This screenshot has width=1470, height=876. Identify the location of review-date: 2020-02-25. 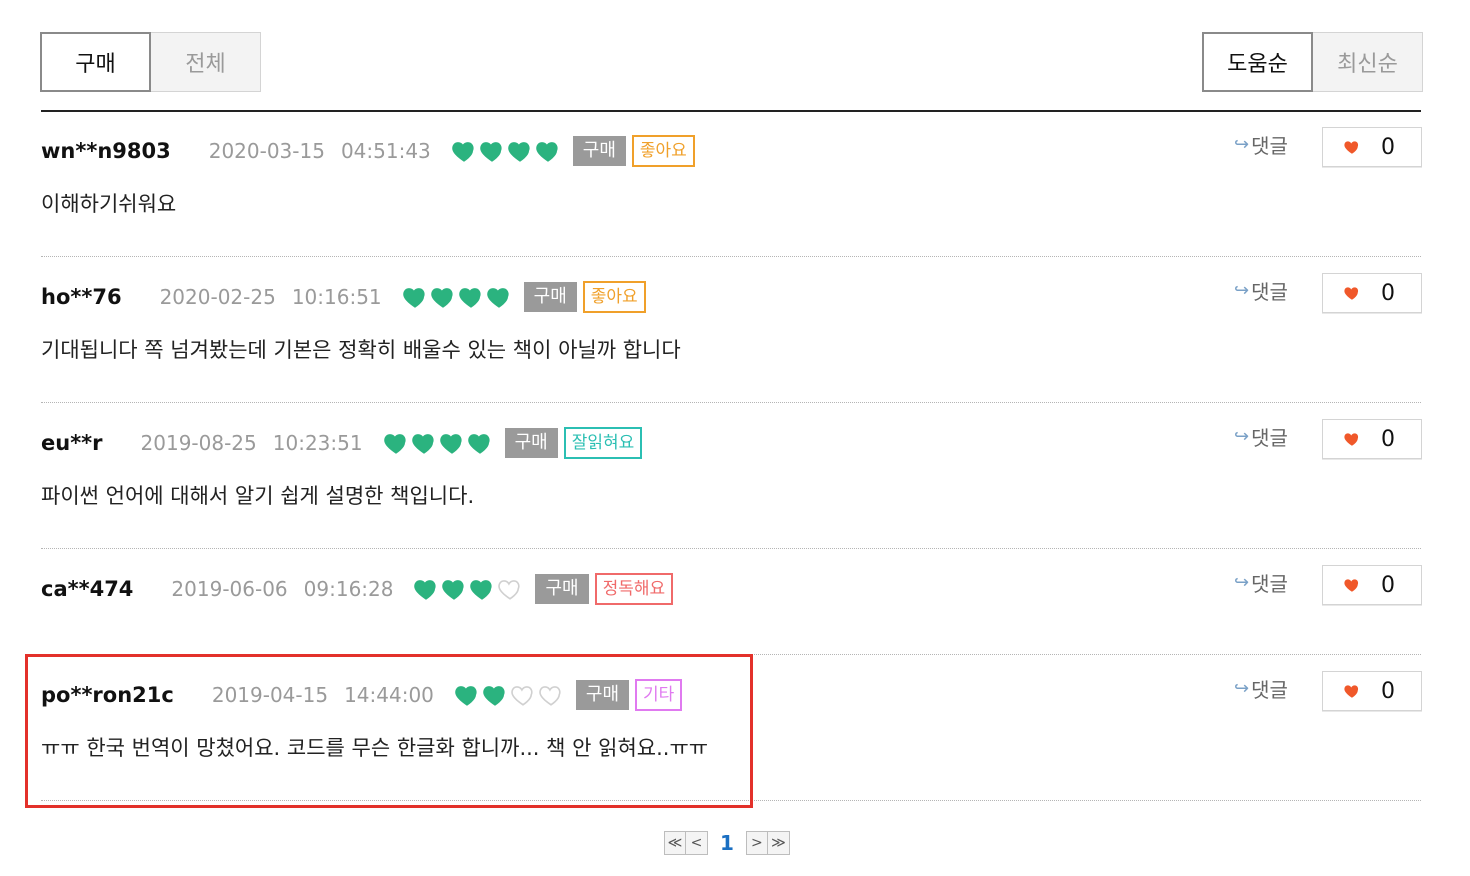
(217, 297).